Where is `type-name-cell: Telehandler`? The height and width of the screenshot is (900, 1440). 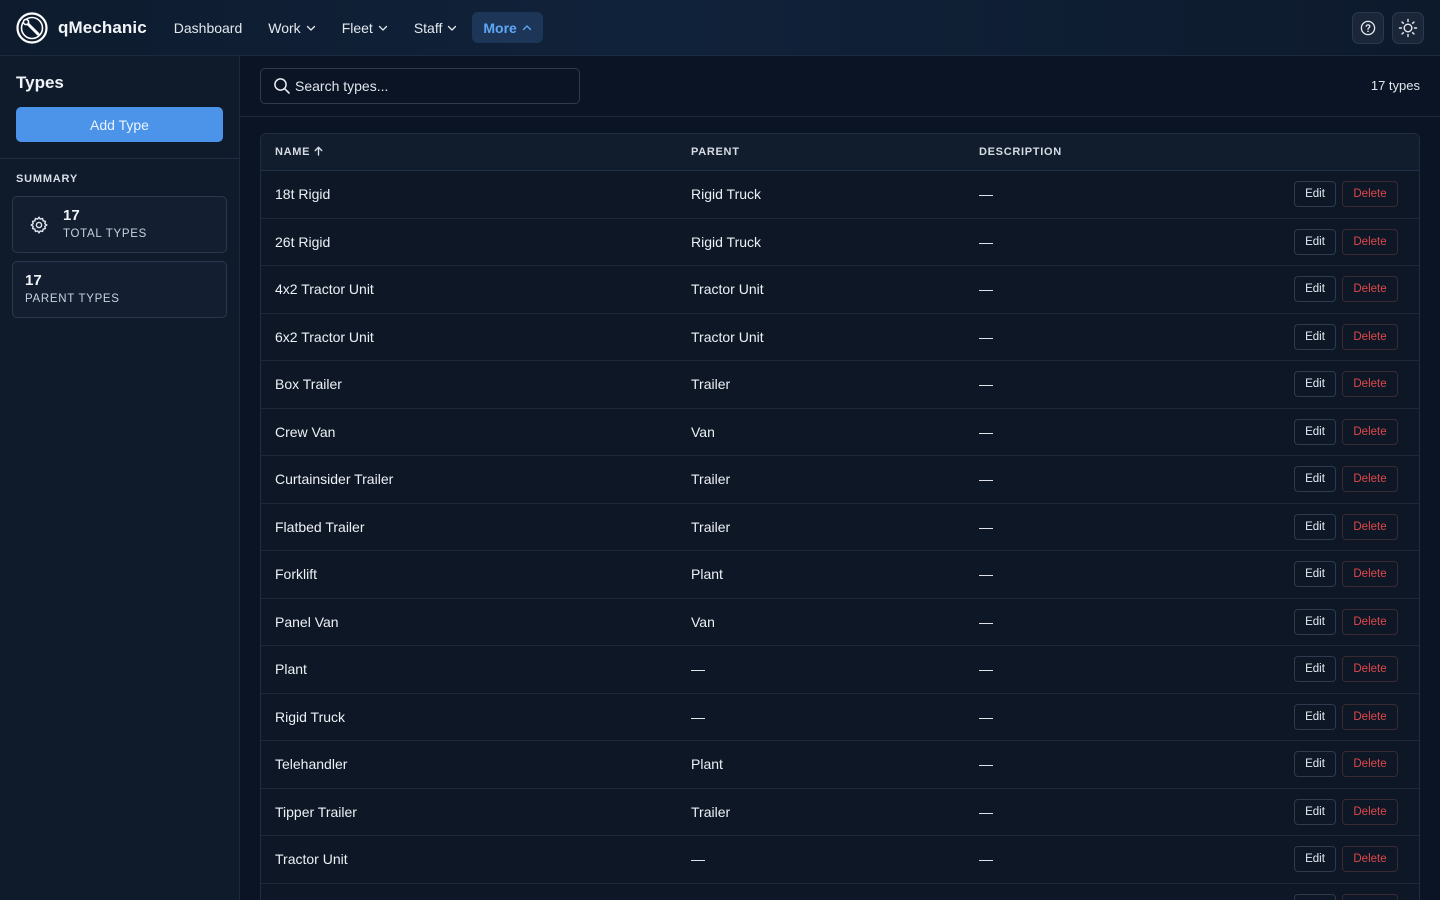 type-name-cell: Telehandler is located at coordinates (311, 764).